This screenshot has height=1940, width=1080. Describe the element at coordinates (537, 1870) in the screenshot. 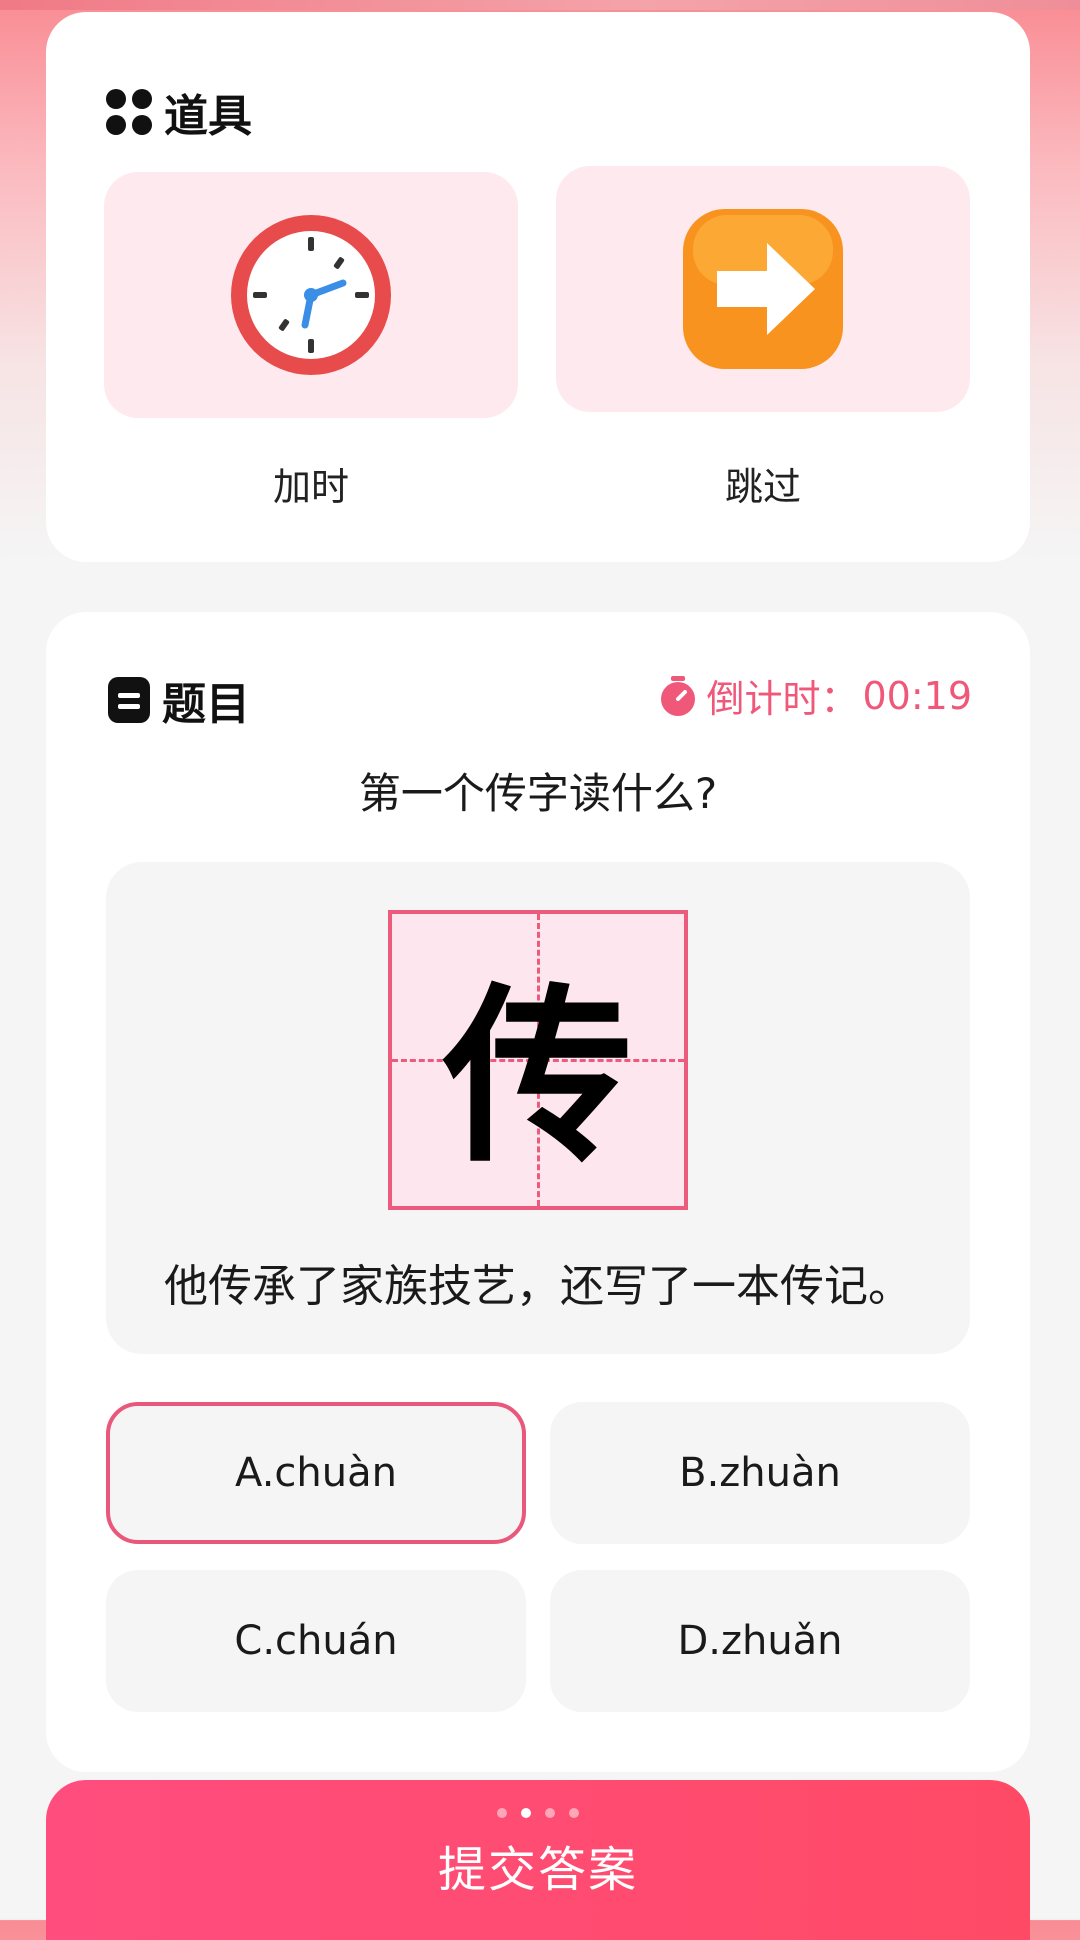

I see `submit-answer-label: 提交答案` at that location.